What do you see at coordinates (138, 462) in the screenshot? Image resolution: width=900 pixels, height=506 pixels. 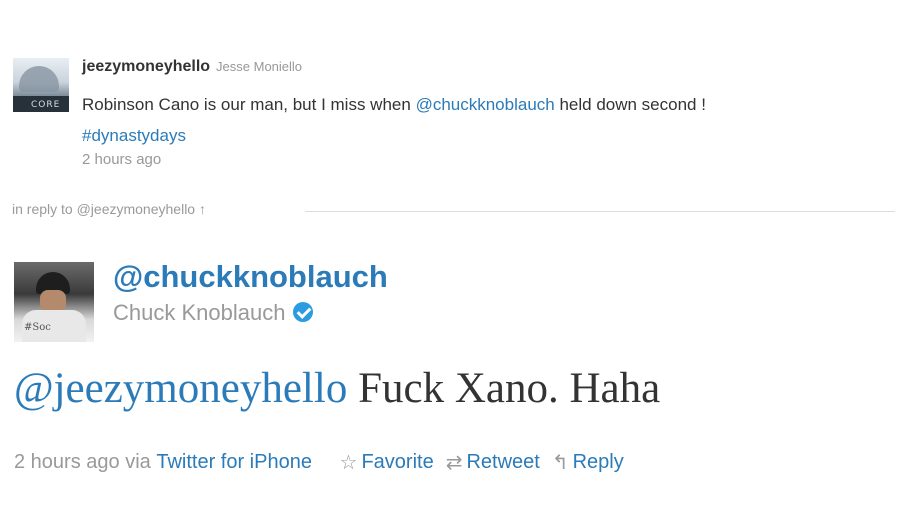 I see `via-prefix: via` at bounding box center [138, 462].